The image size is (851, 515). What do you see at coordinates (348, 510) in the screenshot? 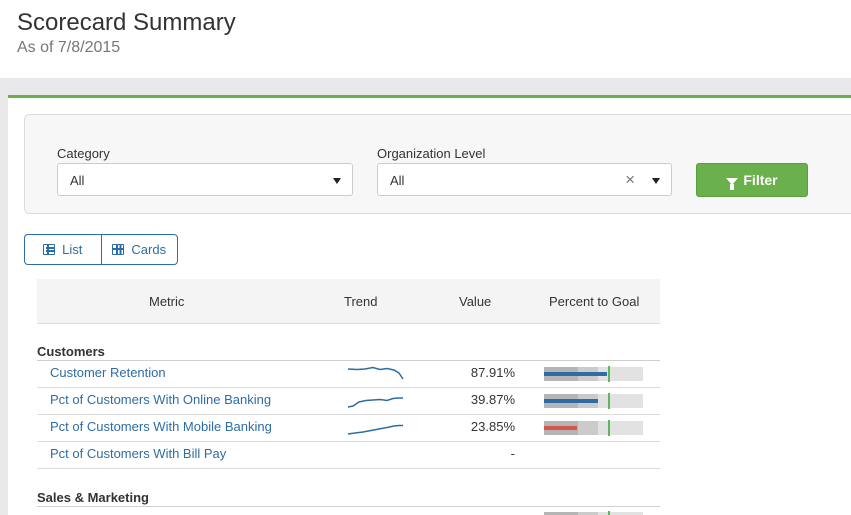
I see `table-row-partial` at bounding box center [348, 510].